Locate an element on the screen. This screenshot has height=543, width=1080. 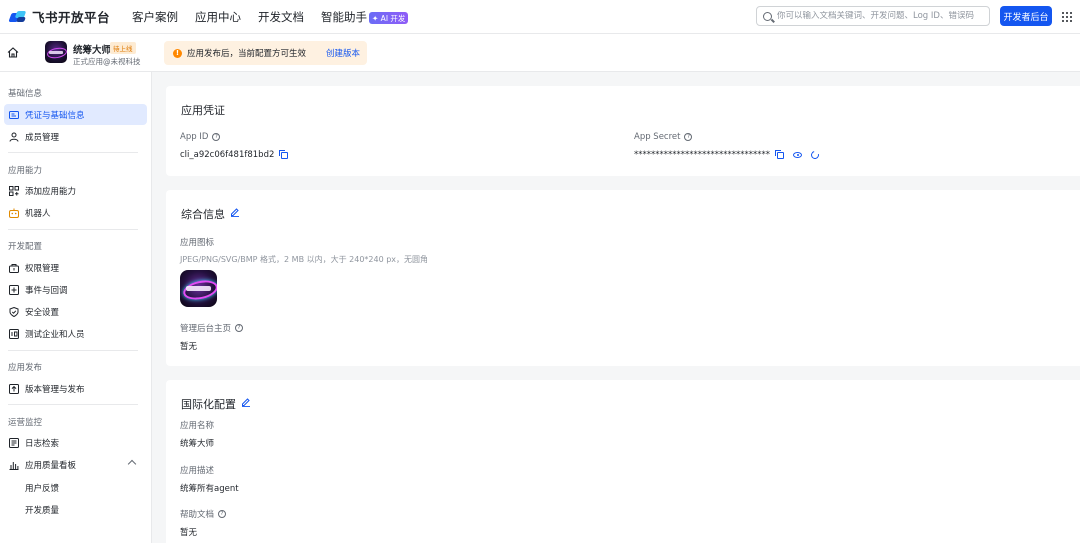
refresh-icon is located at coordinates (815, 155).